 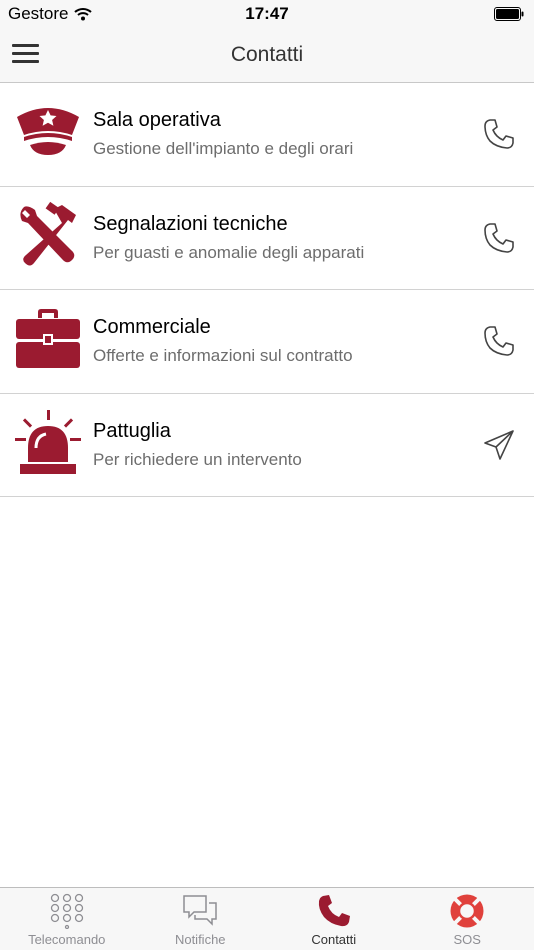 What do you see at coordinates (48, 338) in the screenshot?
I see `briefcase-icon` at bounding box center [48, 338].